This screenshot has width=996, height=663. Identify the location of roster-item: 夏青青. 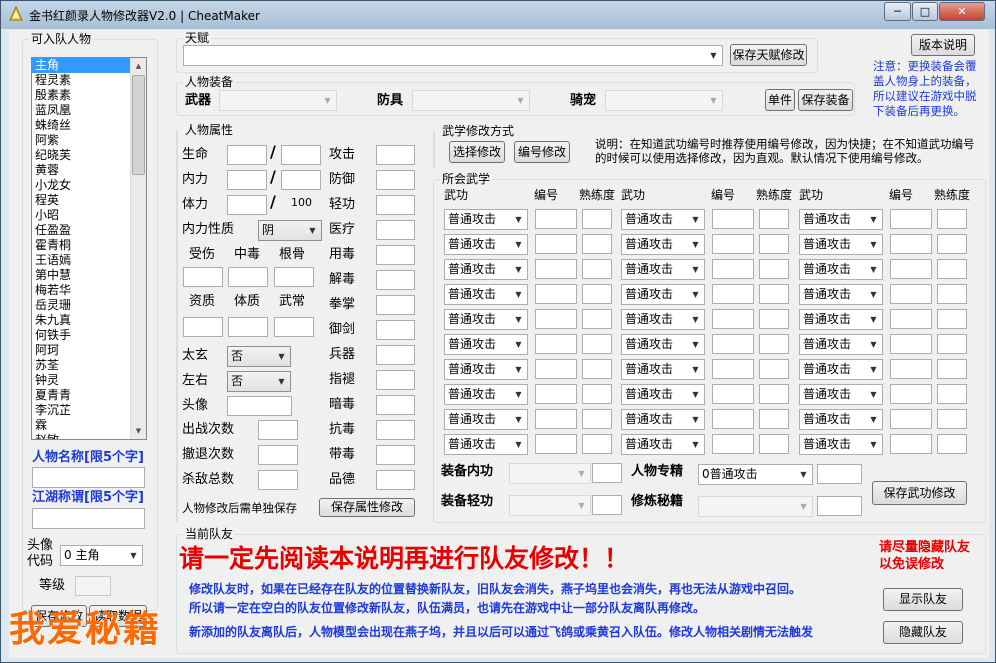
(89, 395).